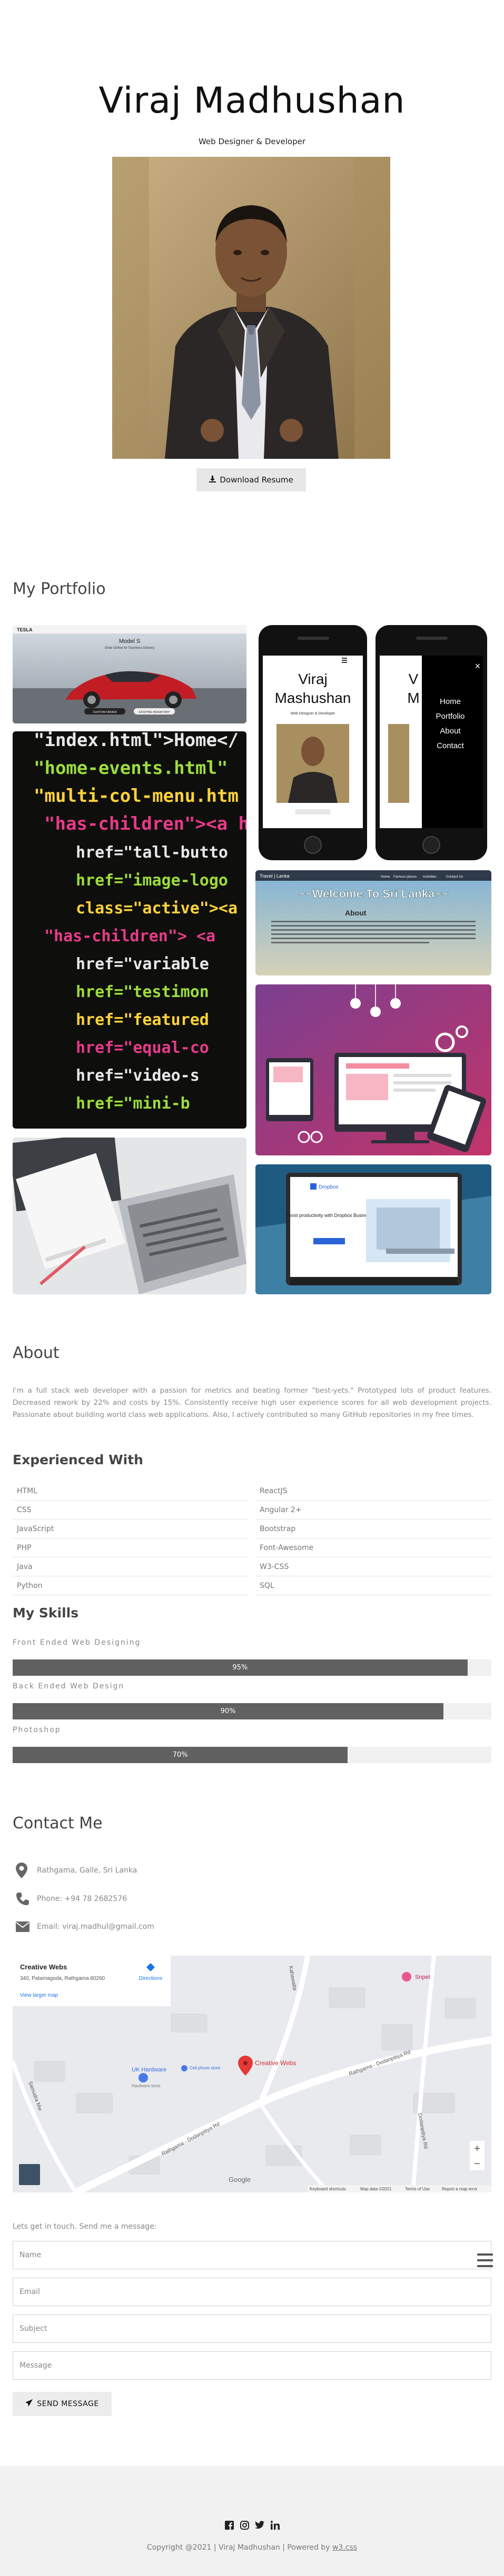  What do you see at coordinates (252, 2525) in the screenshot?
I see `social-links` at bounding box center [252, 2525].